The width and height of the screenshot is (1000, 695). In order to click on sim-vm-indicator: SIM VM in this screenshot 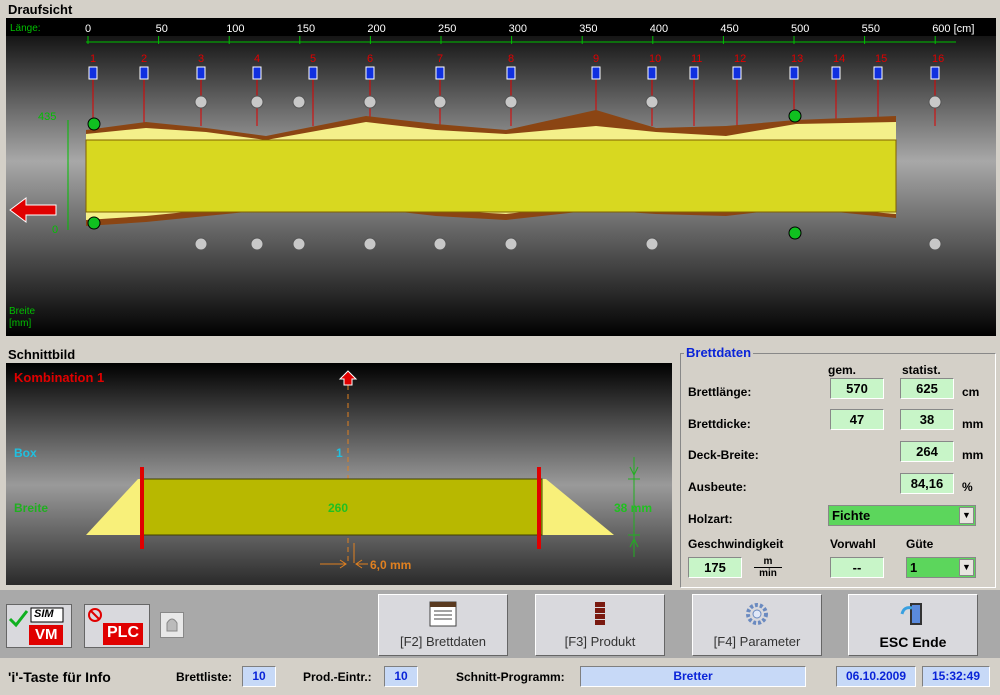, I will do `click(39, 626)`.